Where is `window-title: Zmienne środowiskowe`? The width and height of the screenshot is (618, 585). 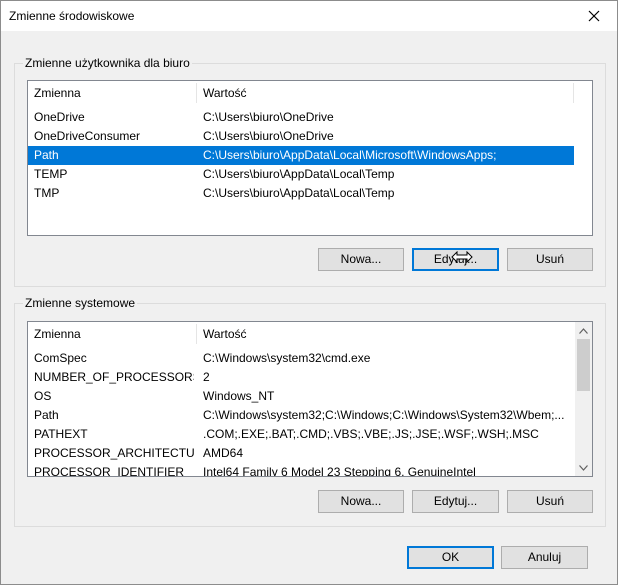
window-title: Zmienne środowiskowe is located at coordinates (72, 16).